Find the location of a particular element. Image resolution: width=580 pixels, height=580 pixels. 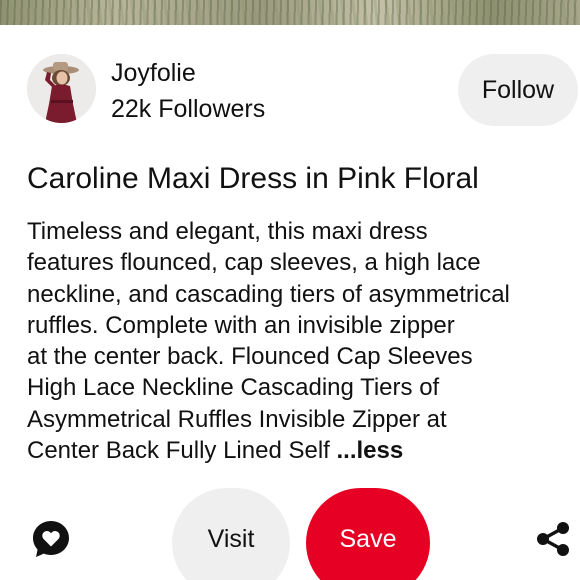

follow-button: Follow is located at coordinates (518, 90).